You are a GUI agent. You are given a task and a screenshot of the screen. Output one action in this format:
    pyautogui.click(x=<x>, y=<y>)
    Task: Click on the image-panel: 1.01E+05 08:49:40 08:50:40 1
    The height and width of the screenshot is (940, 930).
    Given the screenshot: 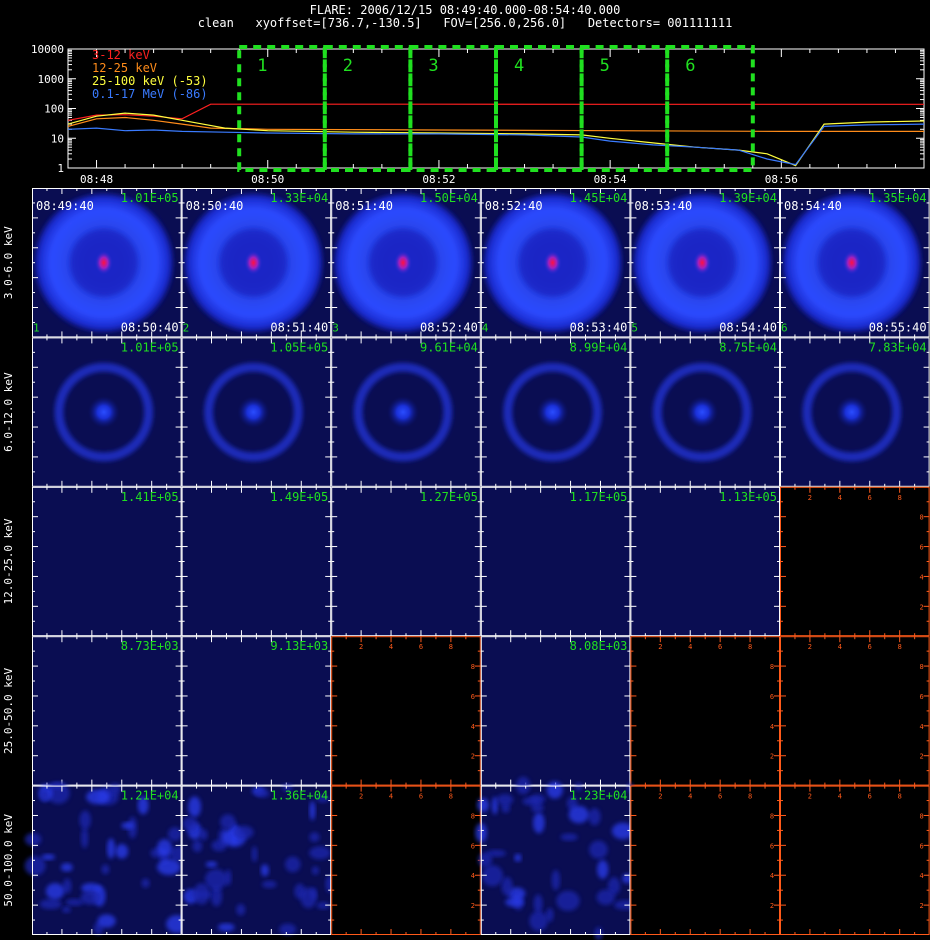 What is the action you would take?
    pyautogui.click(x=107, y=263)
    